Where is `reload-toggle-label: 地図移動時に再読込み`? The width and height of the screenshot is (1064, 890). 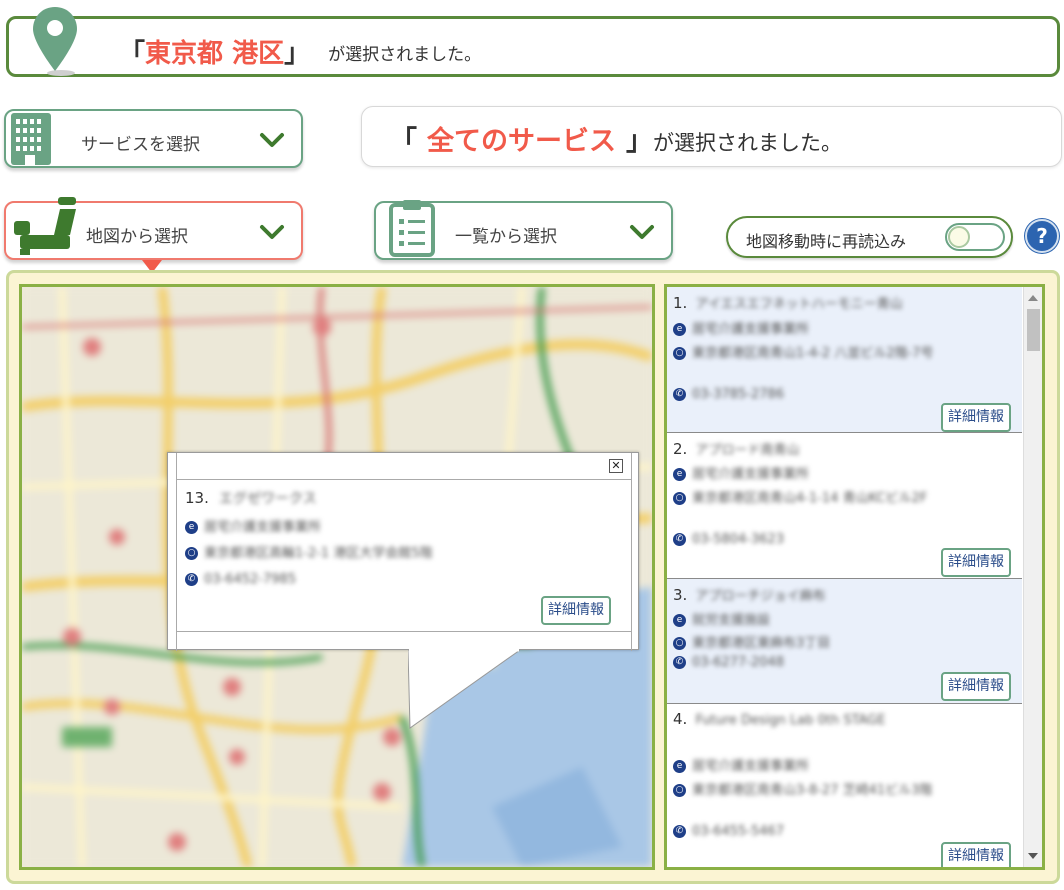 reload-toggle-label: 地図移動時に再読込み is located at coordinates (826, 241).